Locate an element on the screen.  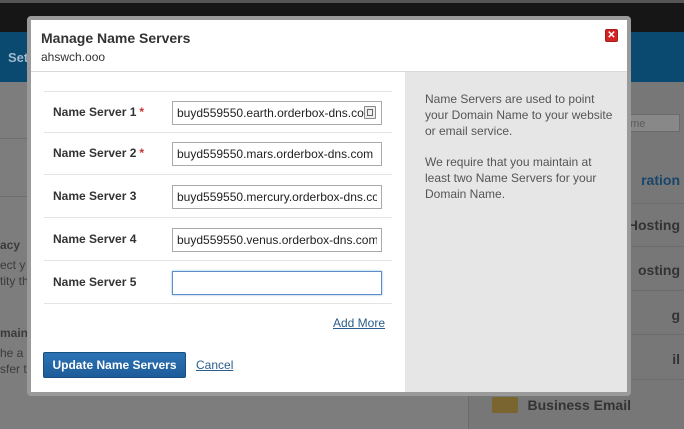
dialog-header: Manage Name Servers ahswch.ooo ✕ is located at coordinates (329, 46).